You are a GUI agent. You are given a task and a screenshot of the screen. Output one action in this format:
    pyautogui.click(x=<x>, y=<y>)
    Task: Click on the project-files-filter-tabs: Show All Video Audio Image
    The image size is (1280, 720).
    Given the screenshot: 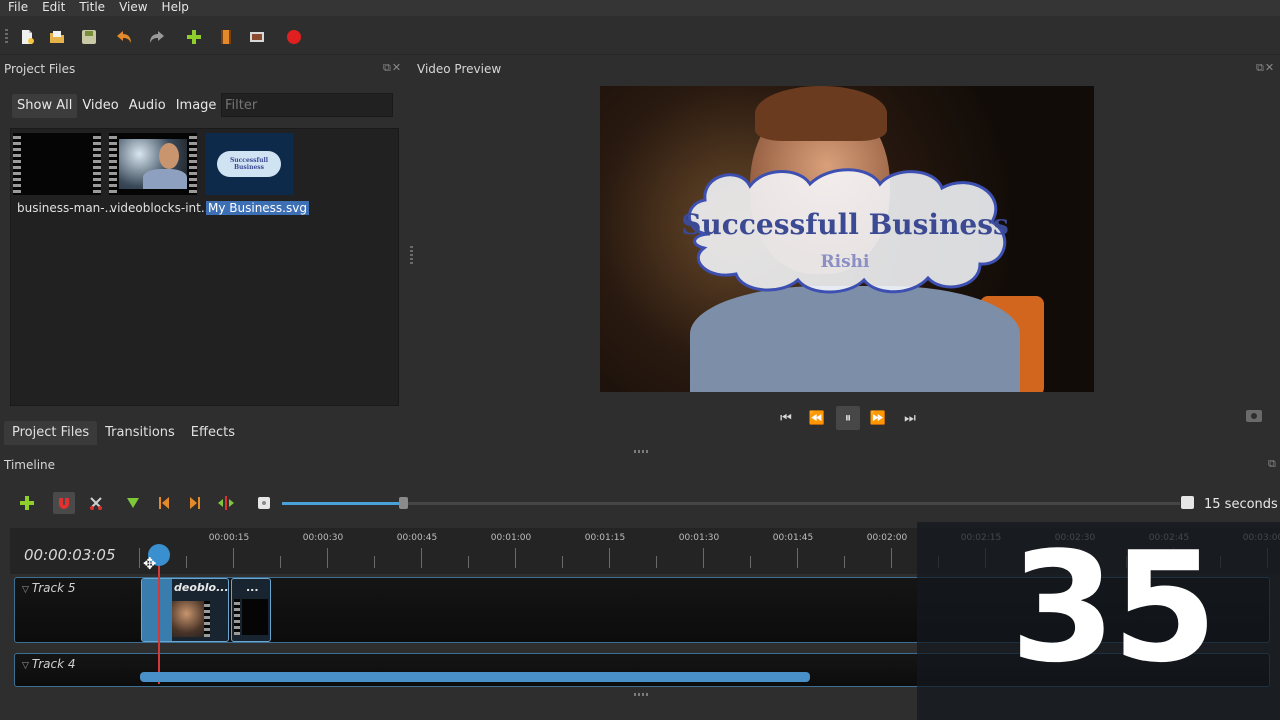 What is the action you would take?
    pyautogui.click(x=116, y=106)
    